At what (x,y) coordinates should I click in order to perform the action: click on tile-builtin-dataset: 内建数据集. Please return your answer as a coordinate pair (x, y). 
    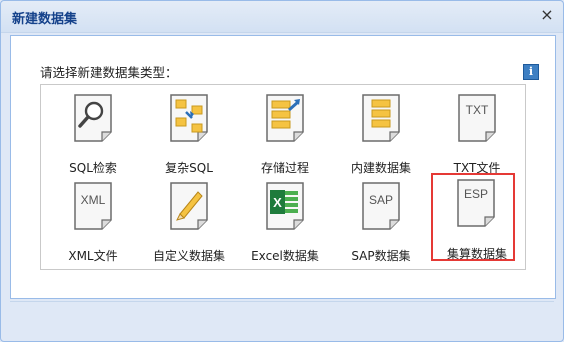
    Looking at the image, I should click on (381, 134).